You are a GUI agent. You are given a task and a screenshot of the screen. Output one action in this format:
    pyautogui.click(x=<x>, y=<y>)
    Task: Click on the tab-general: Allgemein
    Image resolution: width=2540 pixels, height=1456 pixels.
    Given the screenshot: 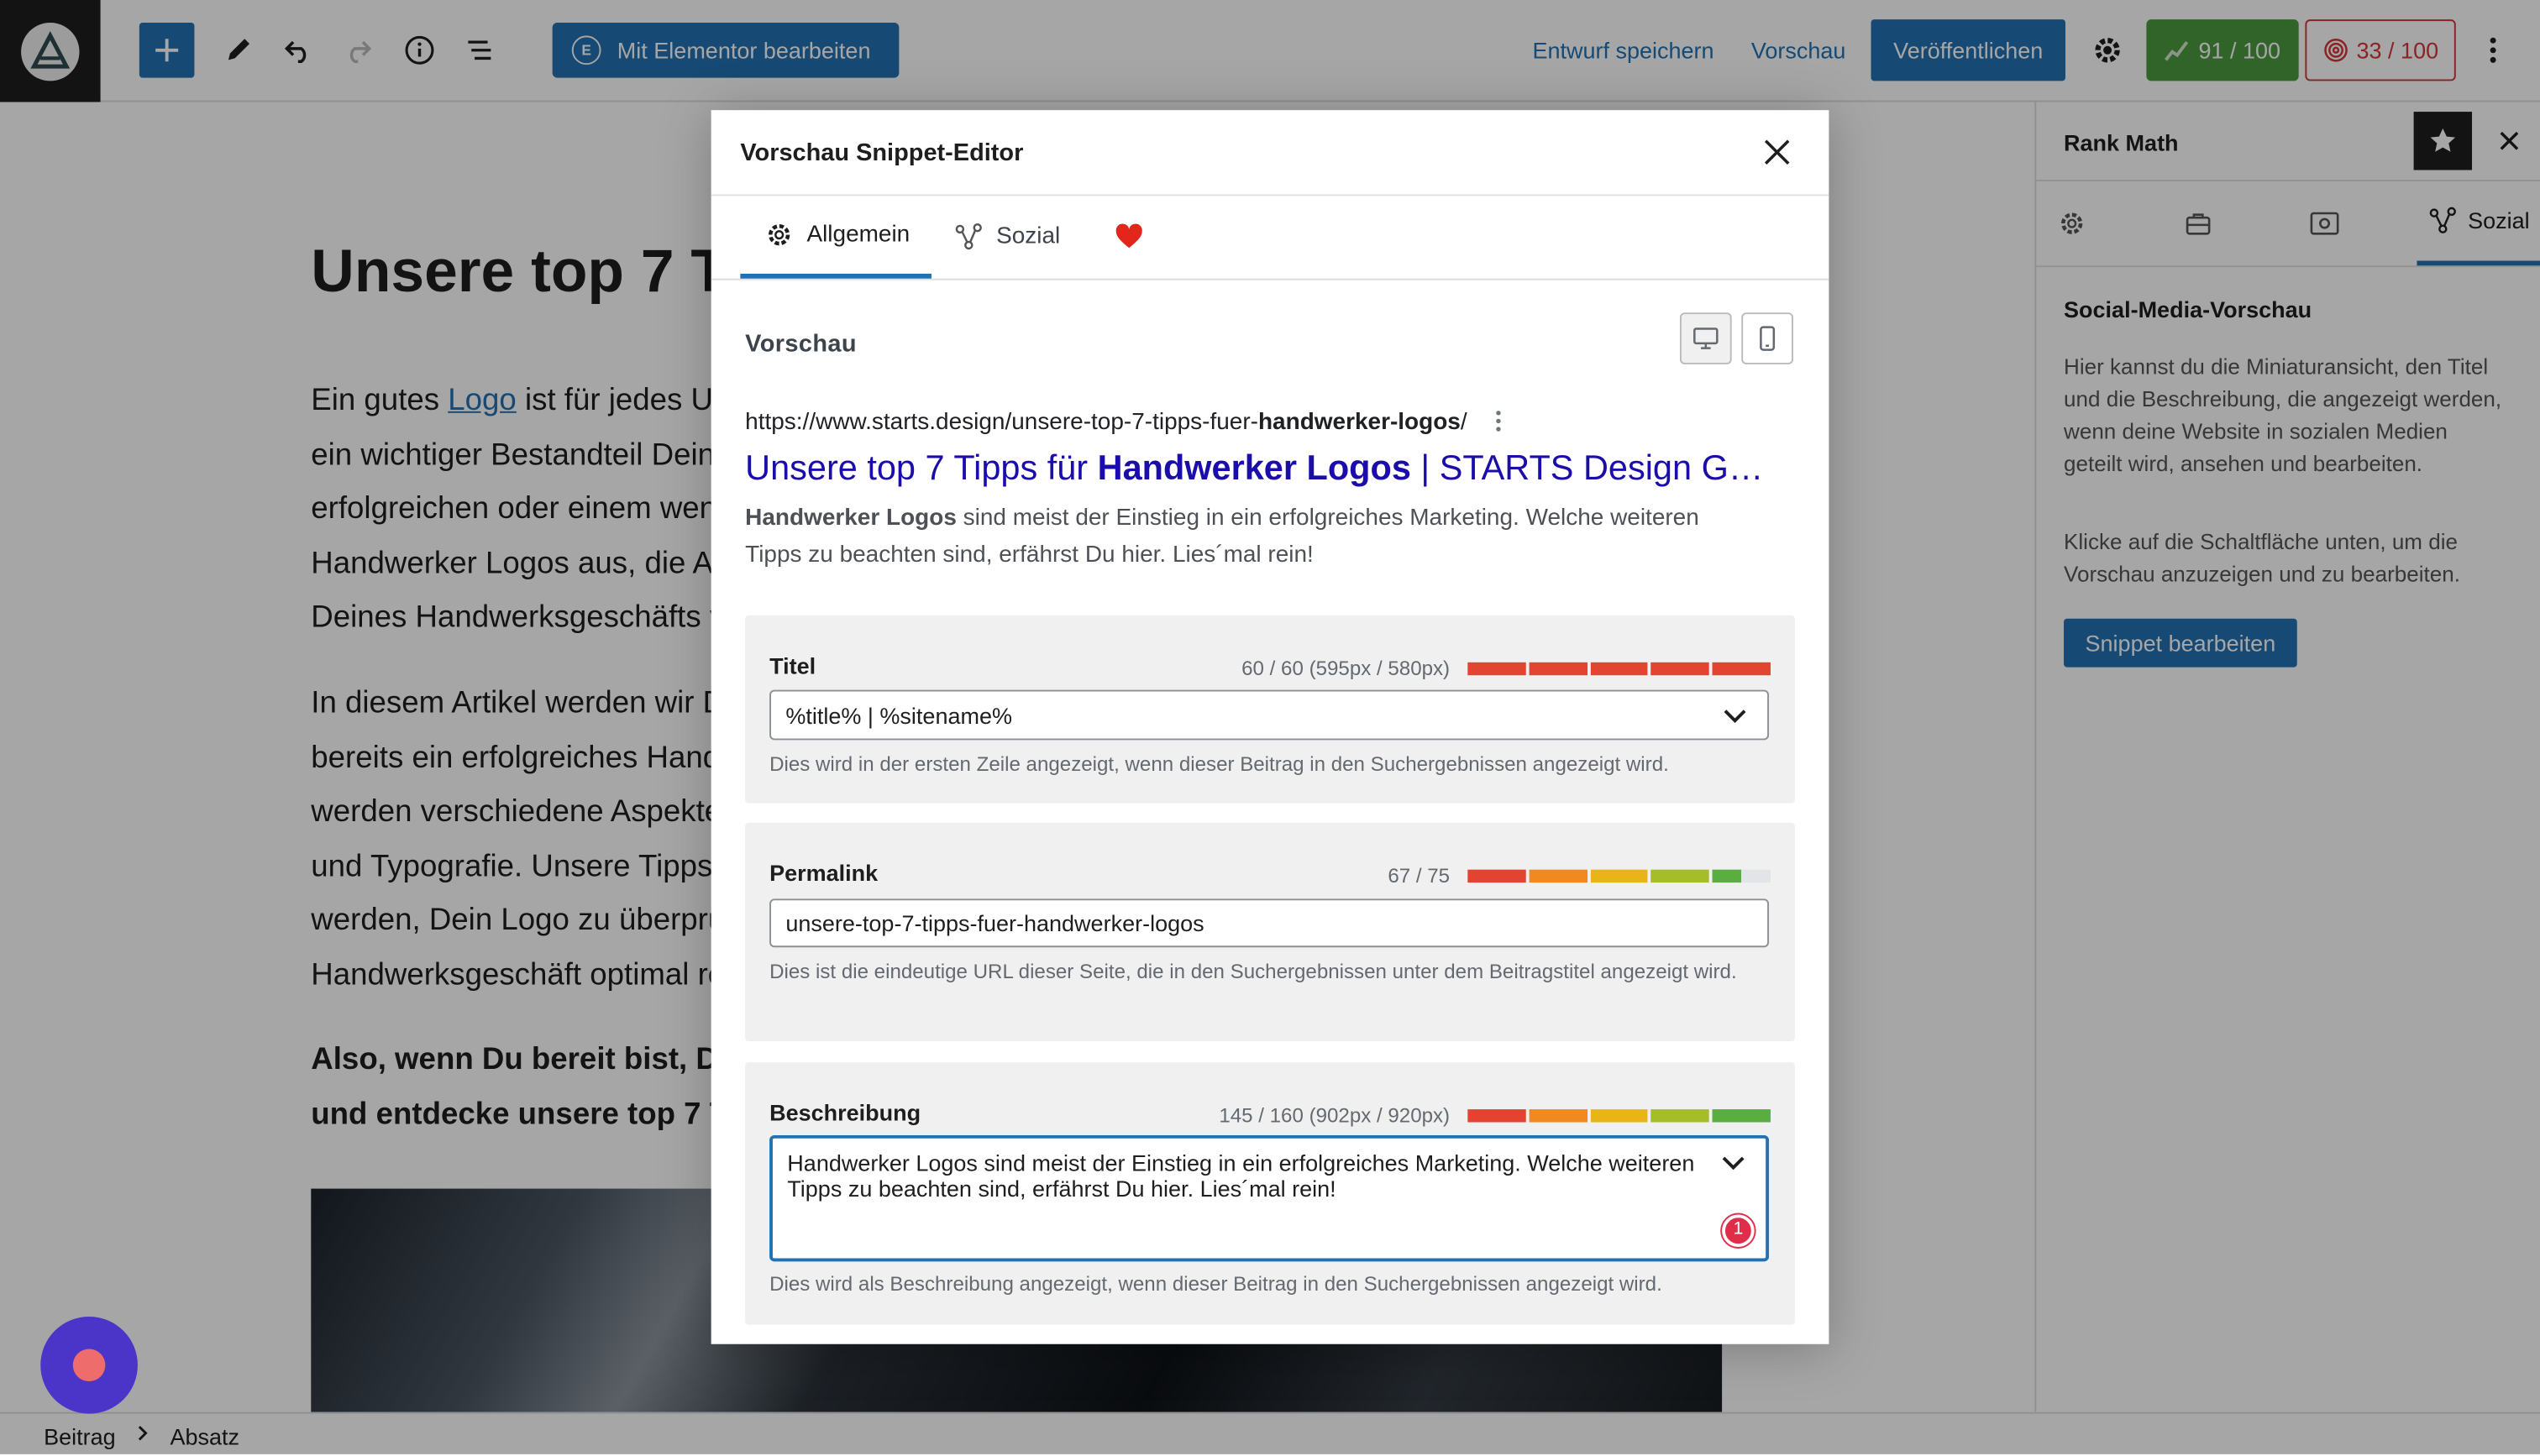 What is the action you would take?
    pyautogui.click(x=836, y=236)
    